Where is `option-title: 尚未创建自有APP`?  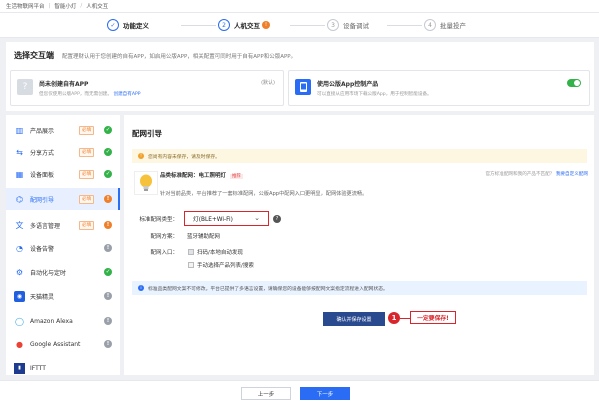
option-title: 尚未创建自有APP is located at coordinates (64, 84).